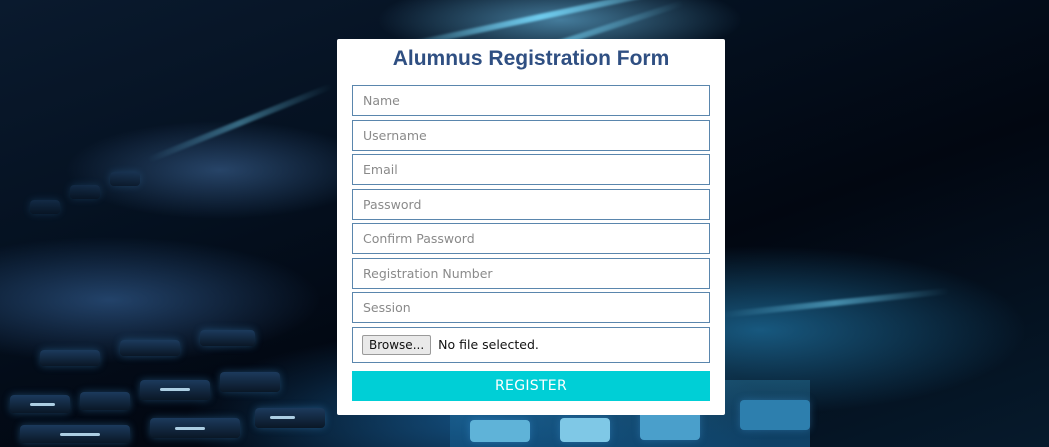 The height and width of the screenshot is (447, 1049). What do you see at coordinates (488, 344) in the screenshot?
I see `file-status-text: No file selected.` at bounding box center [488, 344].